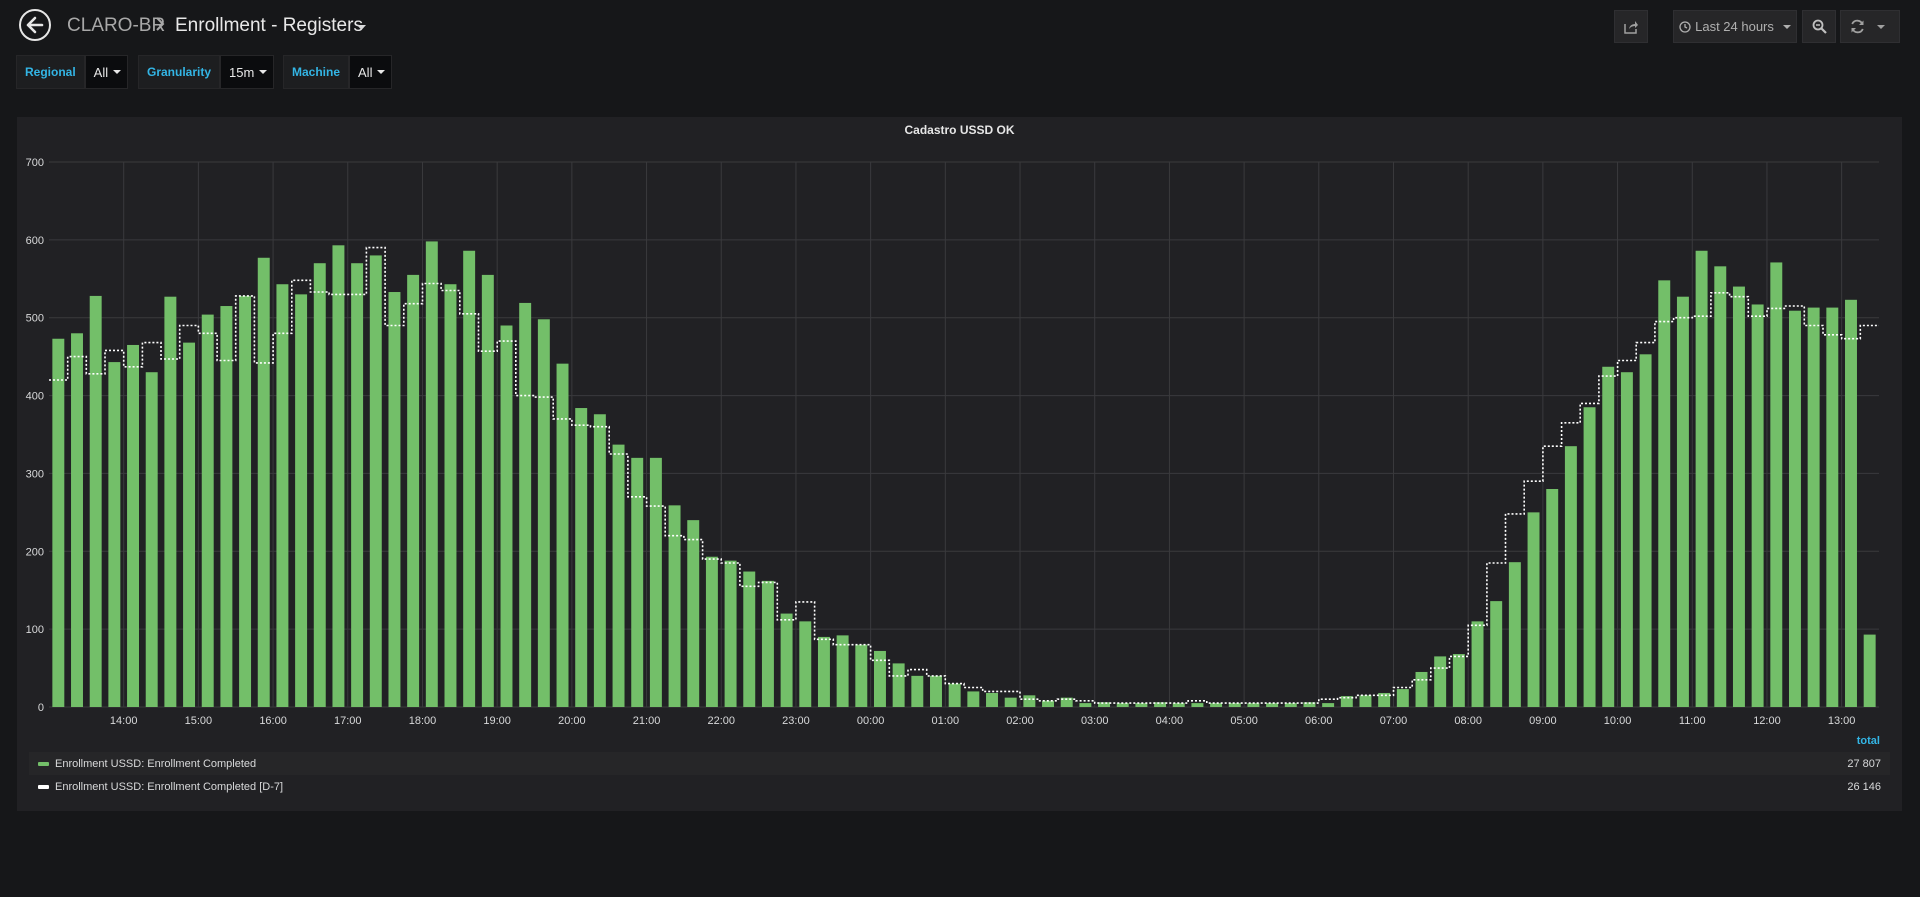  I want to click on breadcrumb-folder: CLARO-BR, so click(116, 26).